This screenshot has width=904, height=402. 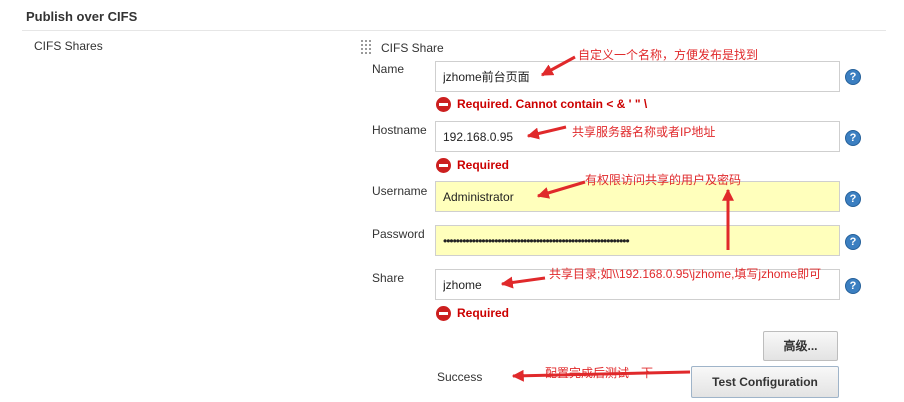 What do you see at coordinates (668, 55) in the screenshot?
I see `name-annotation: 自定义一个名称，方便发布是找到` at bounding box center [668, 55].